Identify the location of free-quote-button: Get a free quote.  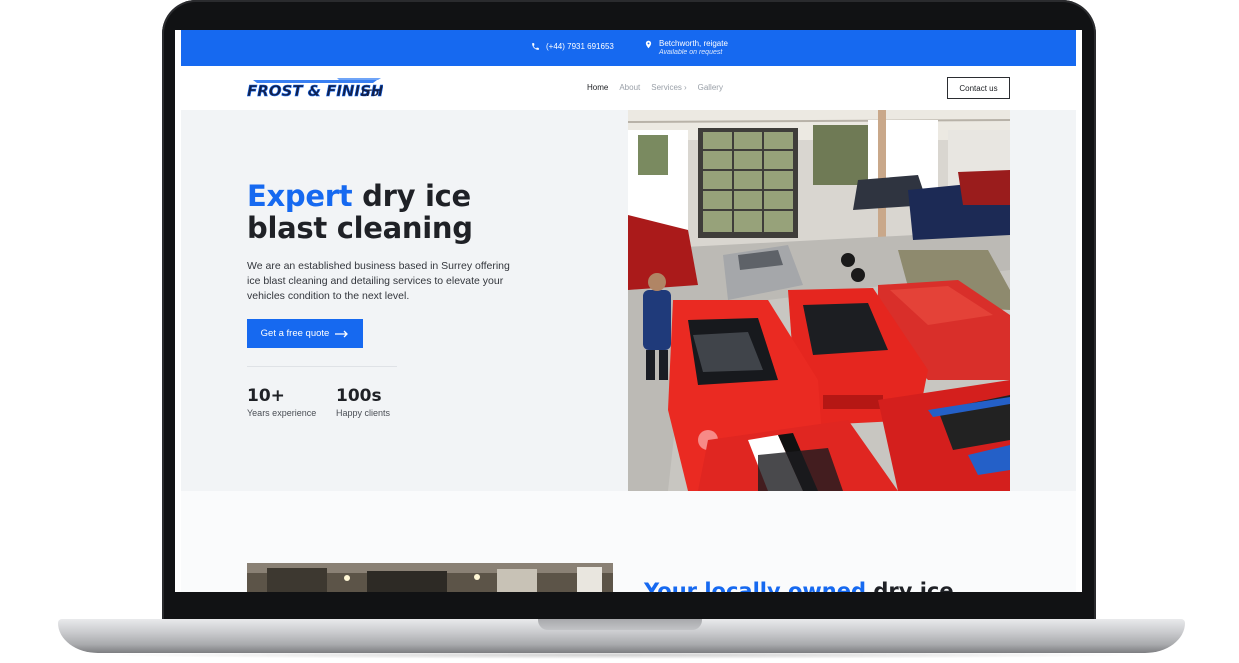
(305, 333).